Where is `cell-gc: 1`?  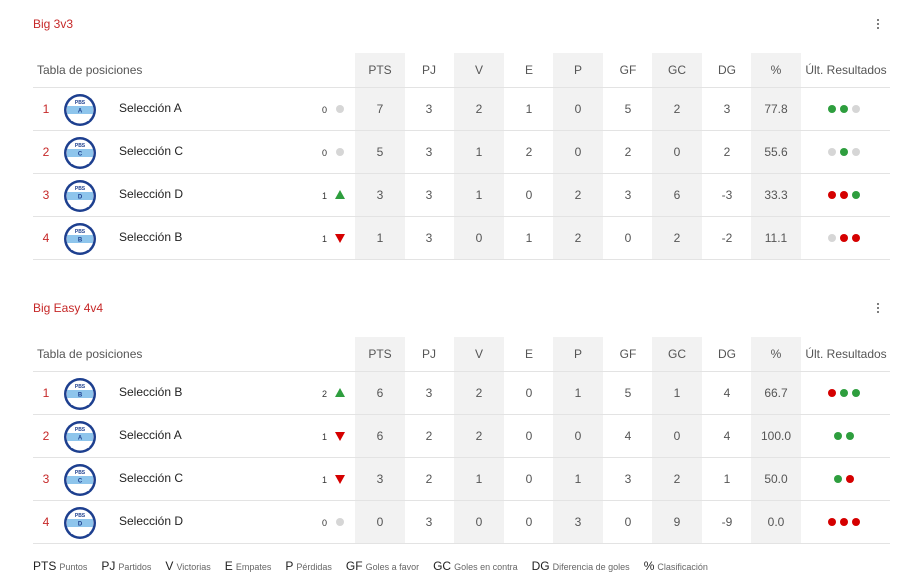 cell-gc: 1 is located at coordinates (677, 393).